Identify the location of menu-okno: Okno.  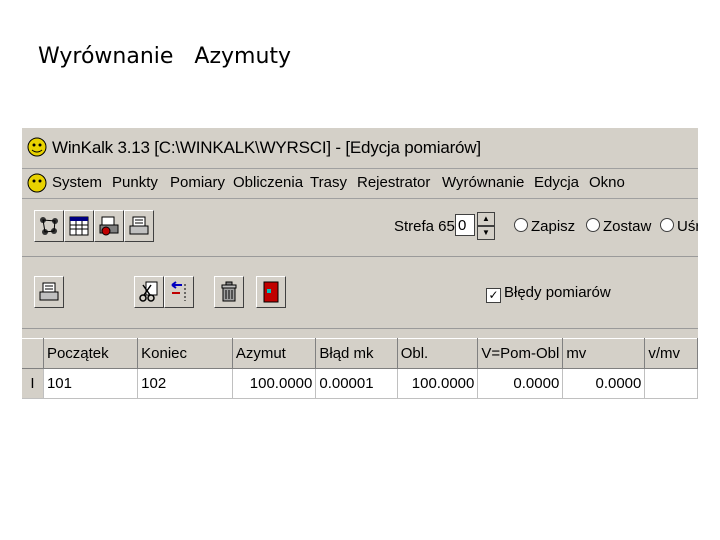
(607, 182).